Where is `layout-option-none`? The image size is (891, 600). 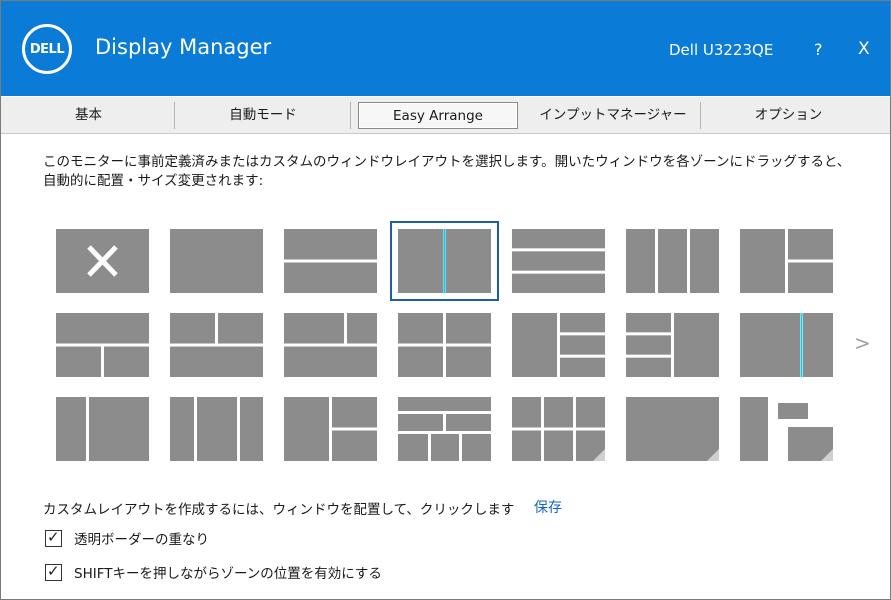
layout-option-none is located at coordinates (102, 261).